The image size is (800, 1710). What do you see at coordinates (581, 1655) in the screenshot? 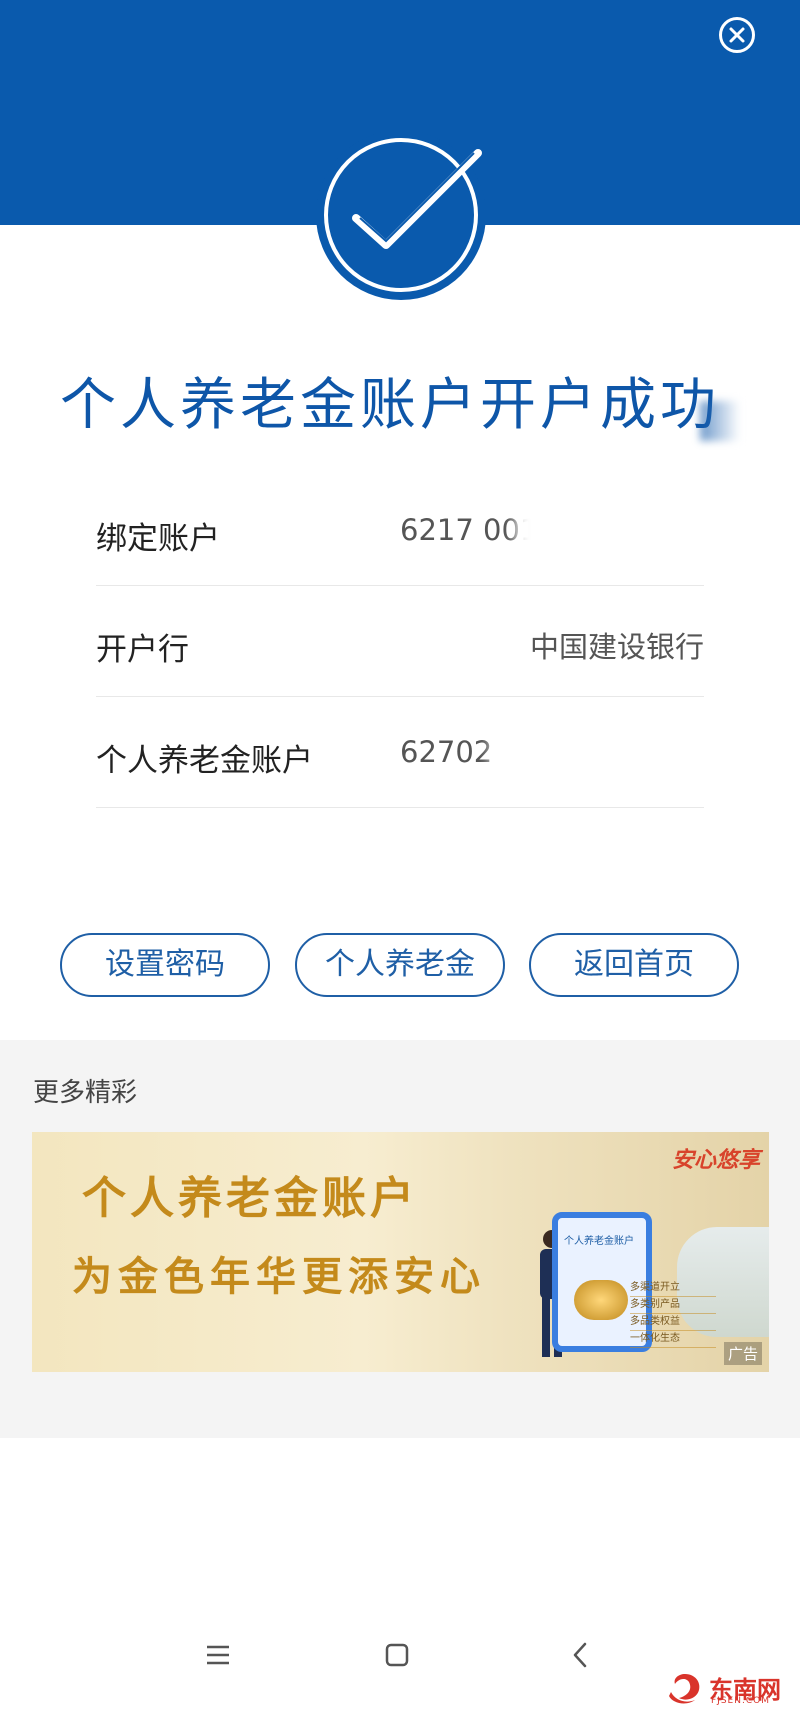
I see `back-arrow-icon` at bounding box center [581, 1655].